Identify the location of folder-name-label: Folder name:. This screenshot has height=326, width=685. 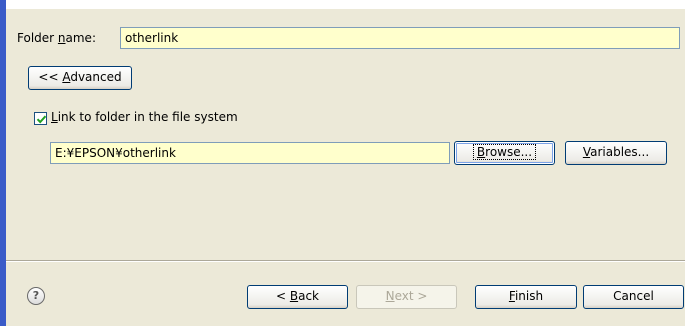
(56, 38).